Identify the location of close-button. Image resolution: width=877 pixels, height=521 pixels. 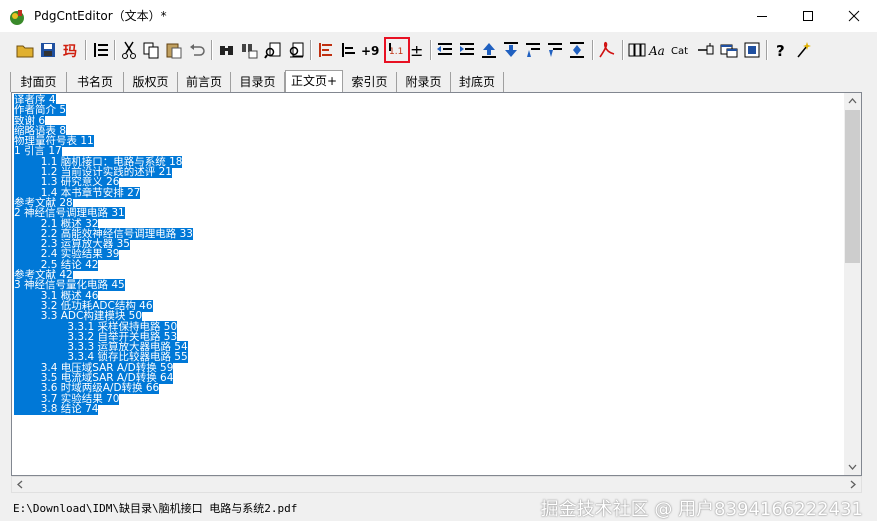
(854, 16).